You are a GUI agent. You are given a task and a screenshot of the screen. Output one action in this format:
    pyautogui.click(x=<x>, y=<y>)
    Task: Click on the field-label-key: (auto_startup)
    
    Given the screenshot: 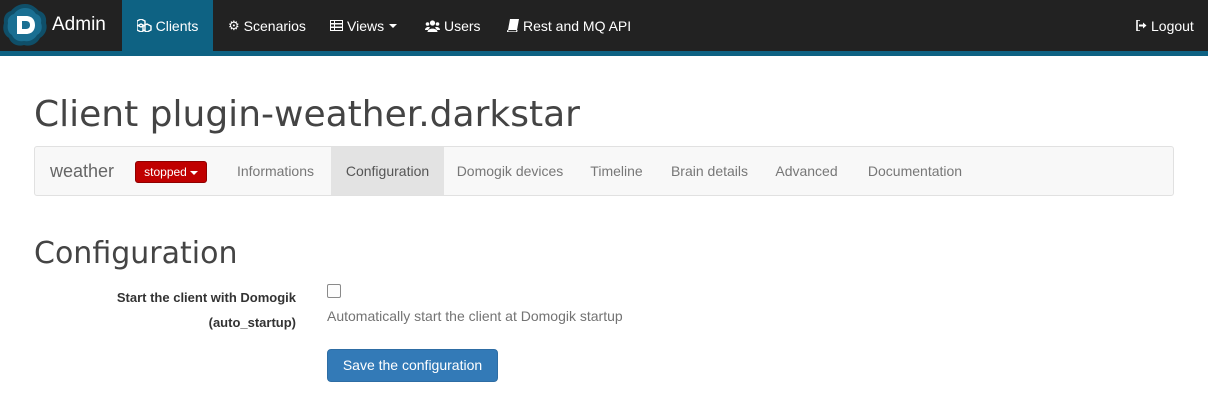 What is the action you would take?
    pyautogui.click(x=252, y=322)
    